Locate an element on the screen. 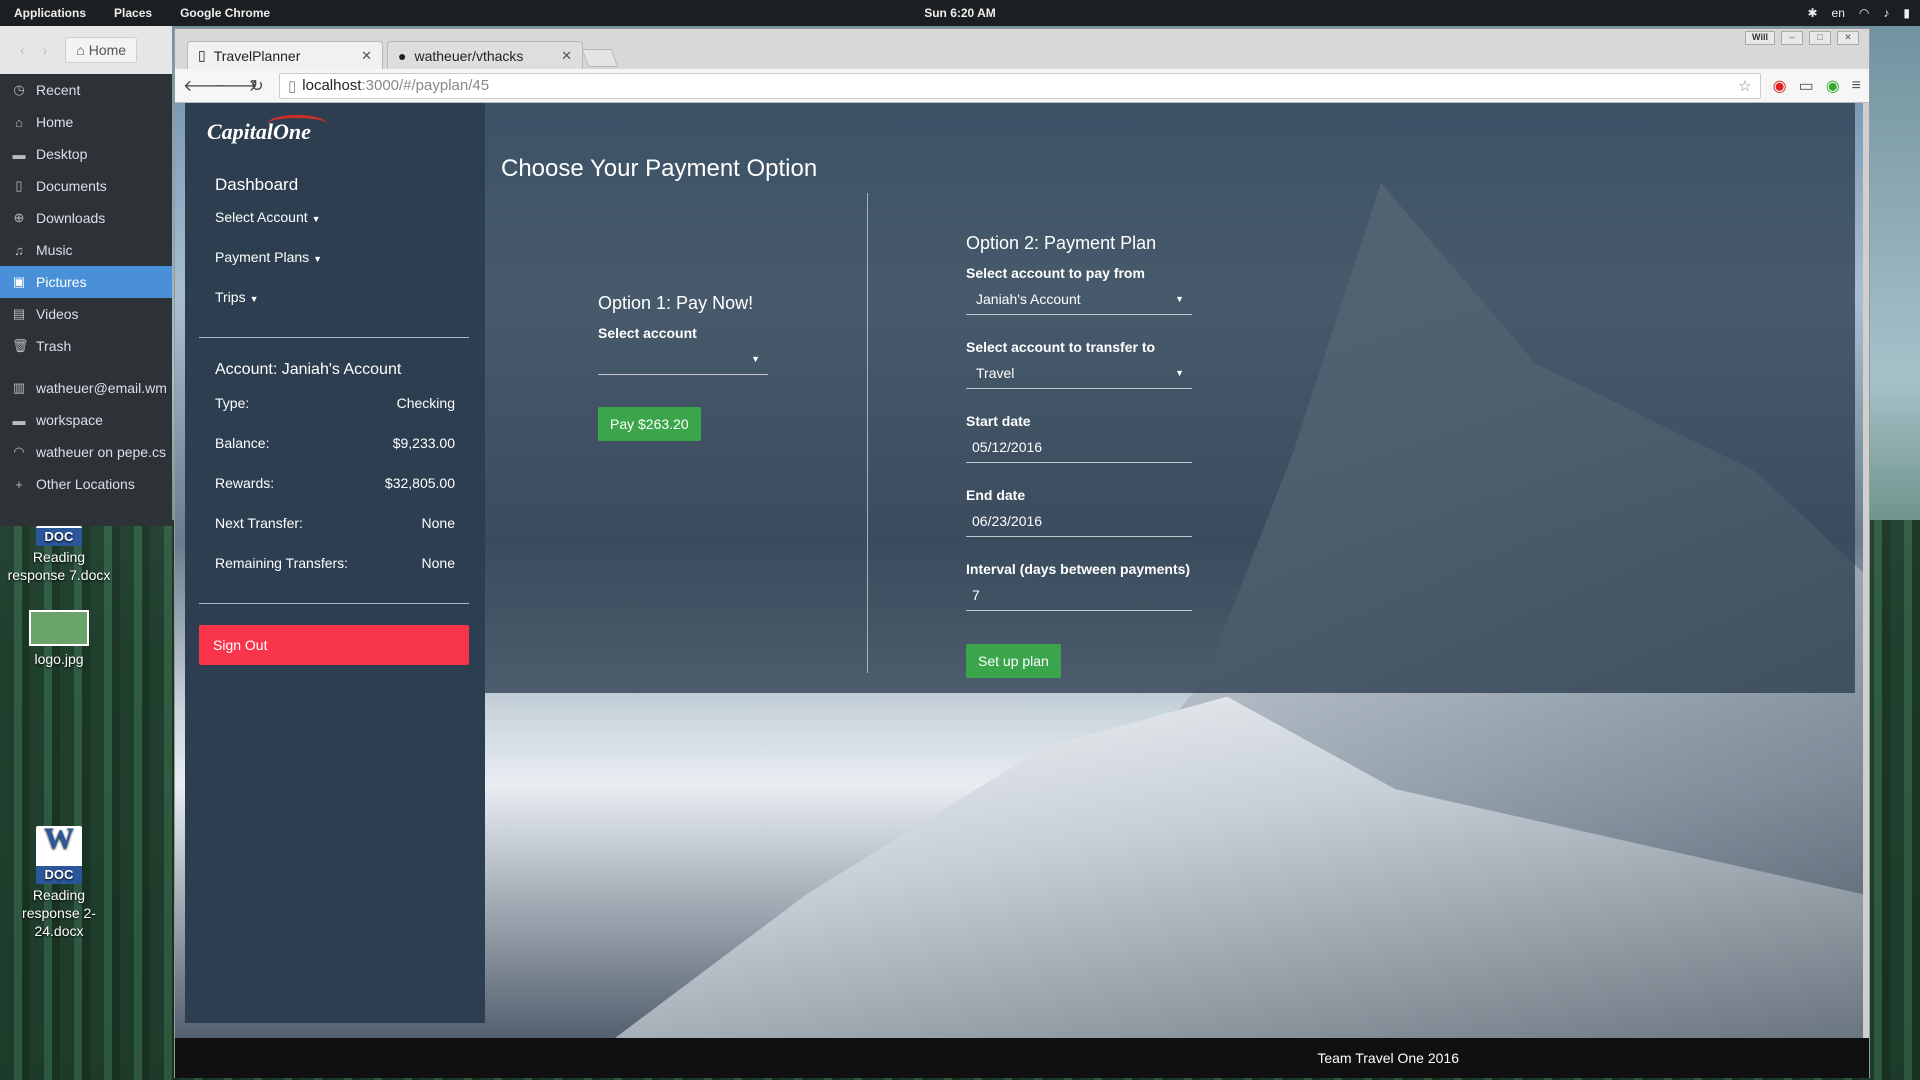 The height and width of the screenshot is (1080, 1920). sidebar-item-label: Videos is located at coordinates (57, 314).